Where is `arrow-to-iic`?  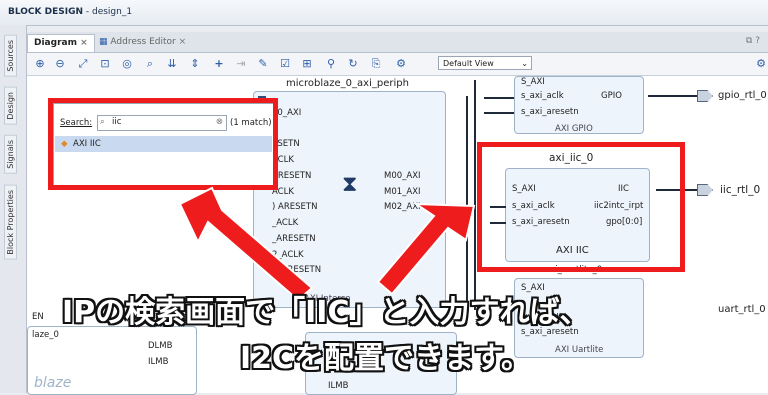
arrow-to-iic is located at coordinates (426, 249).